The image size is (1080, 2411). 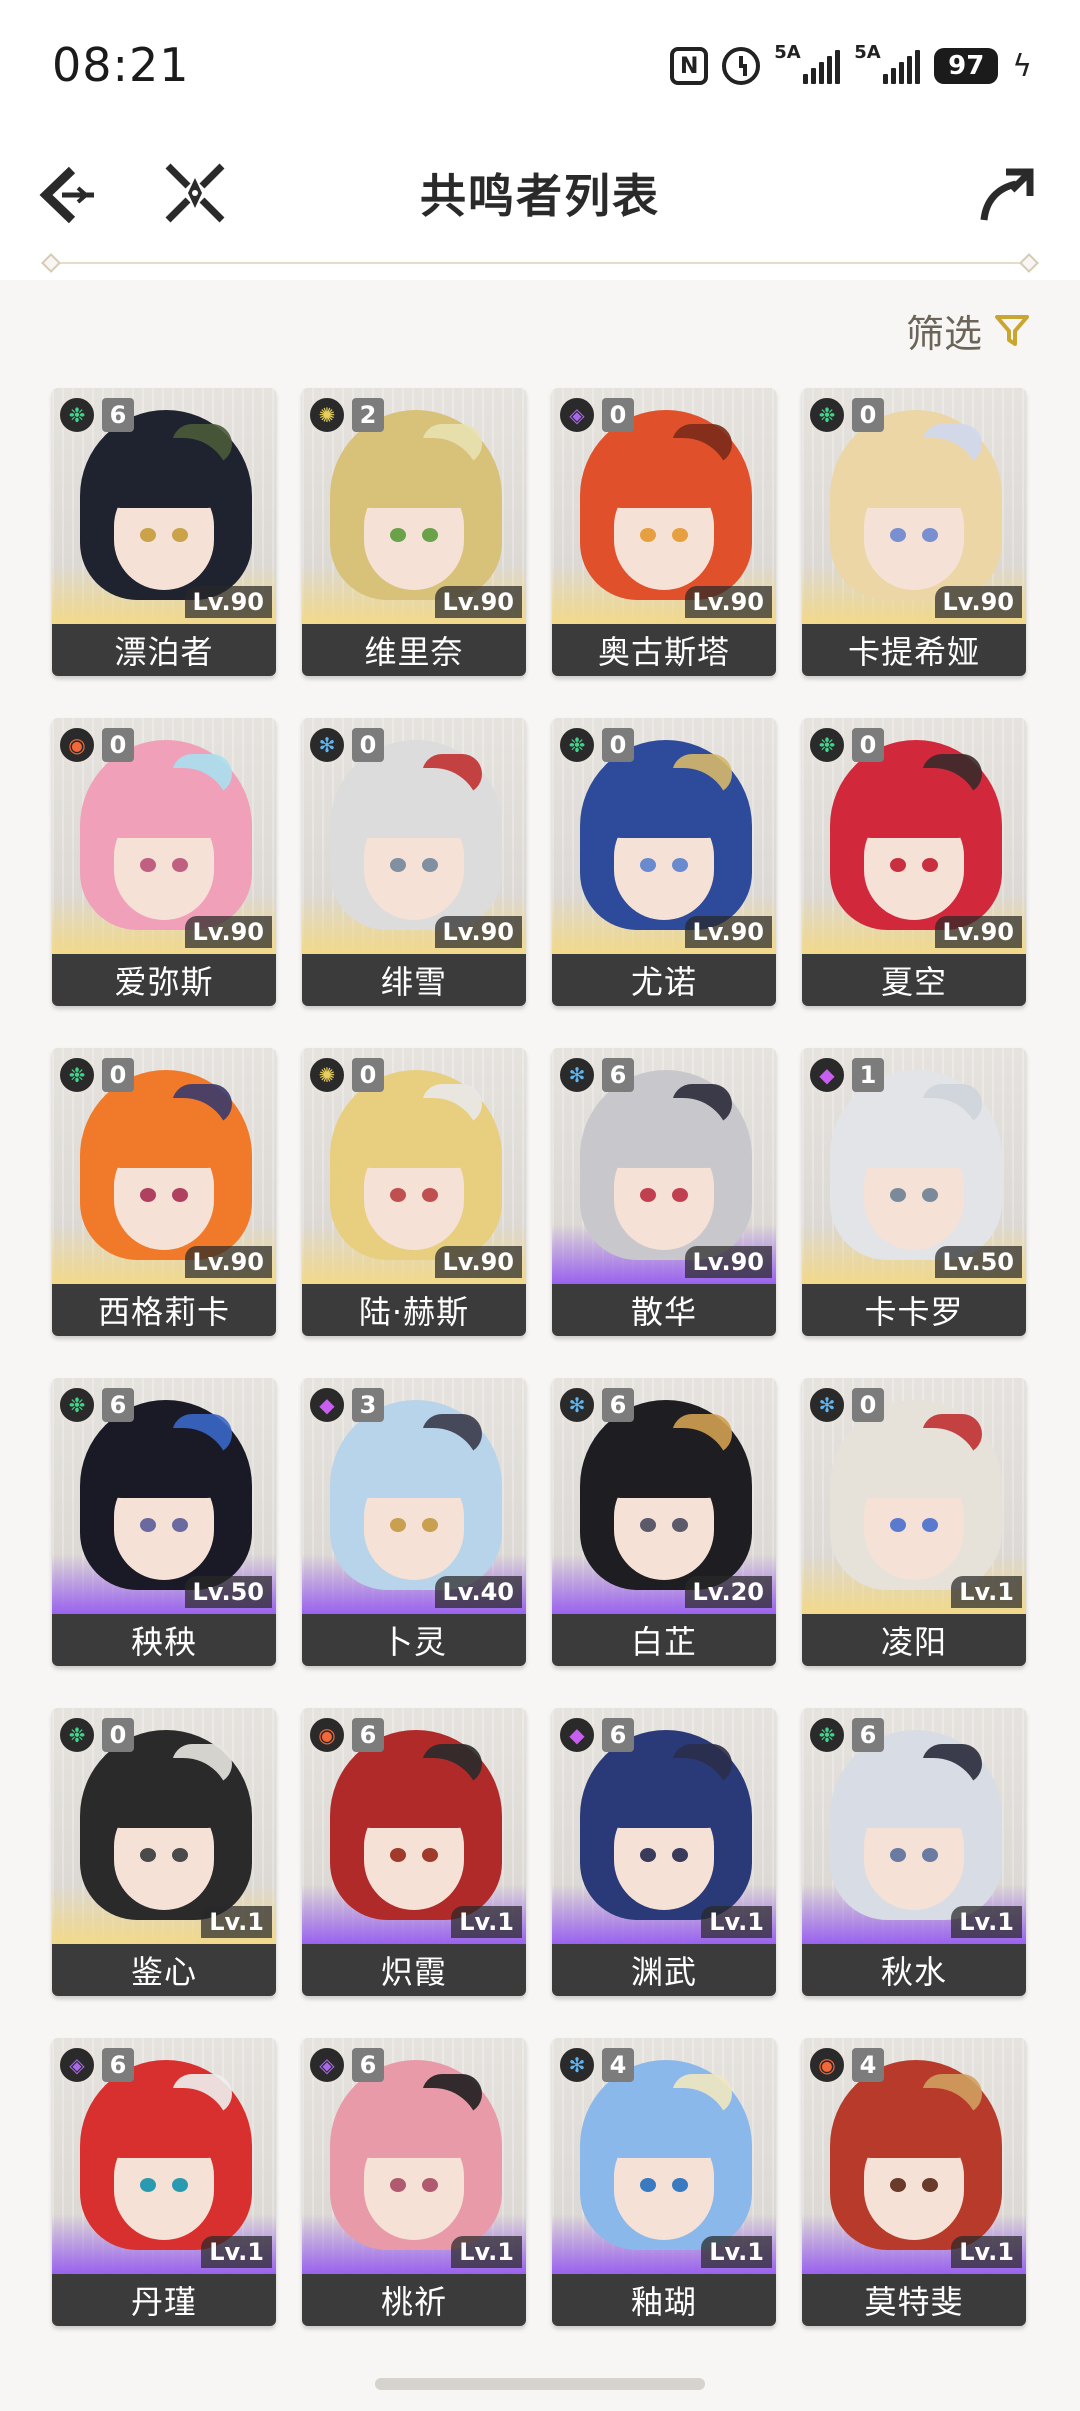 I want to click on signal-icon-sim1: 5A, so click(x=807, y=63).